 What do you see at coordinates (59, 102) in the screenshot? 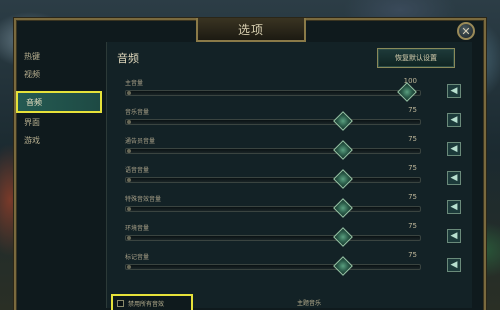
I see `sidebar-item-audio: 音频` at bounding box center [59, 102].